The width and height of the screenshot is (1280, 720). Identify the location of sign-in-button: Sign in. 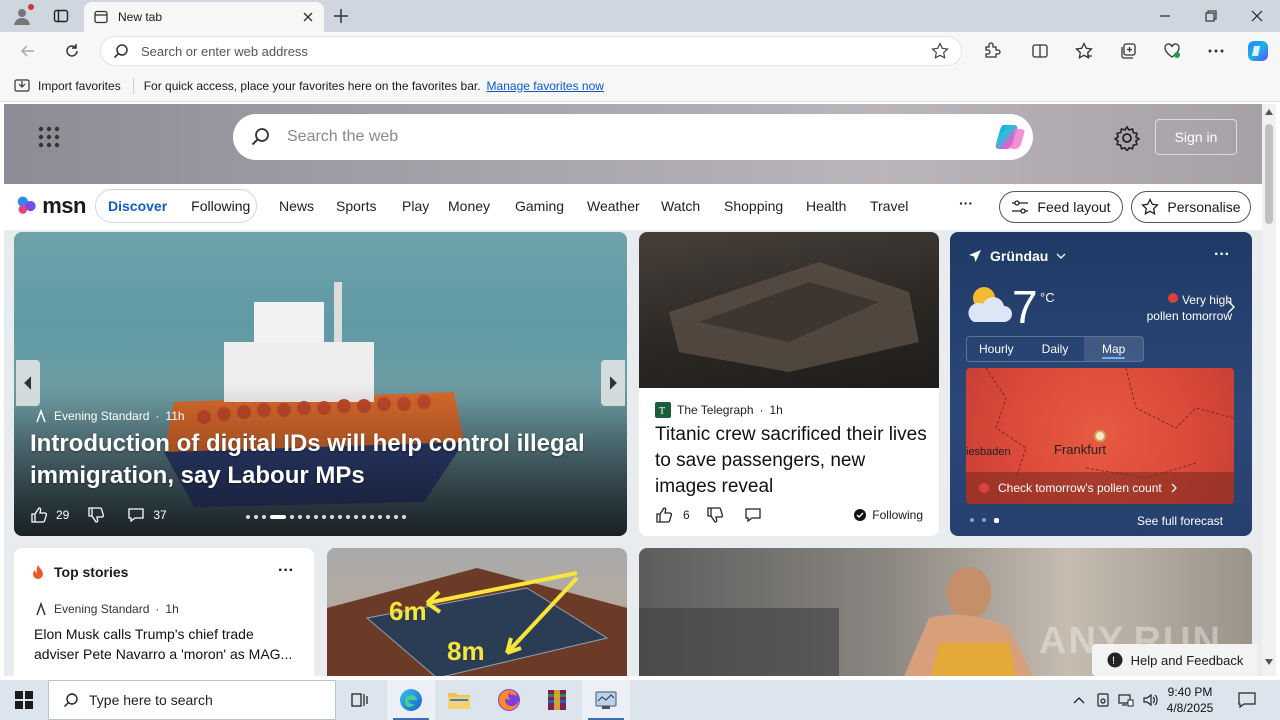
(1196, 137).